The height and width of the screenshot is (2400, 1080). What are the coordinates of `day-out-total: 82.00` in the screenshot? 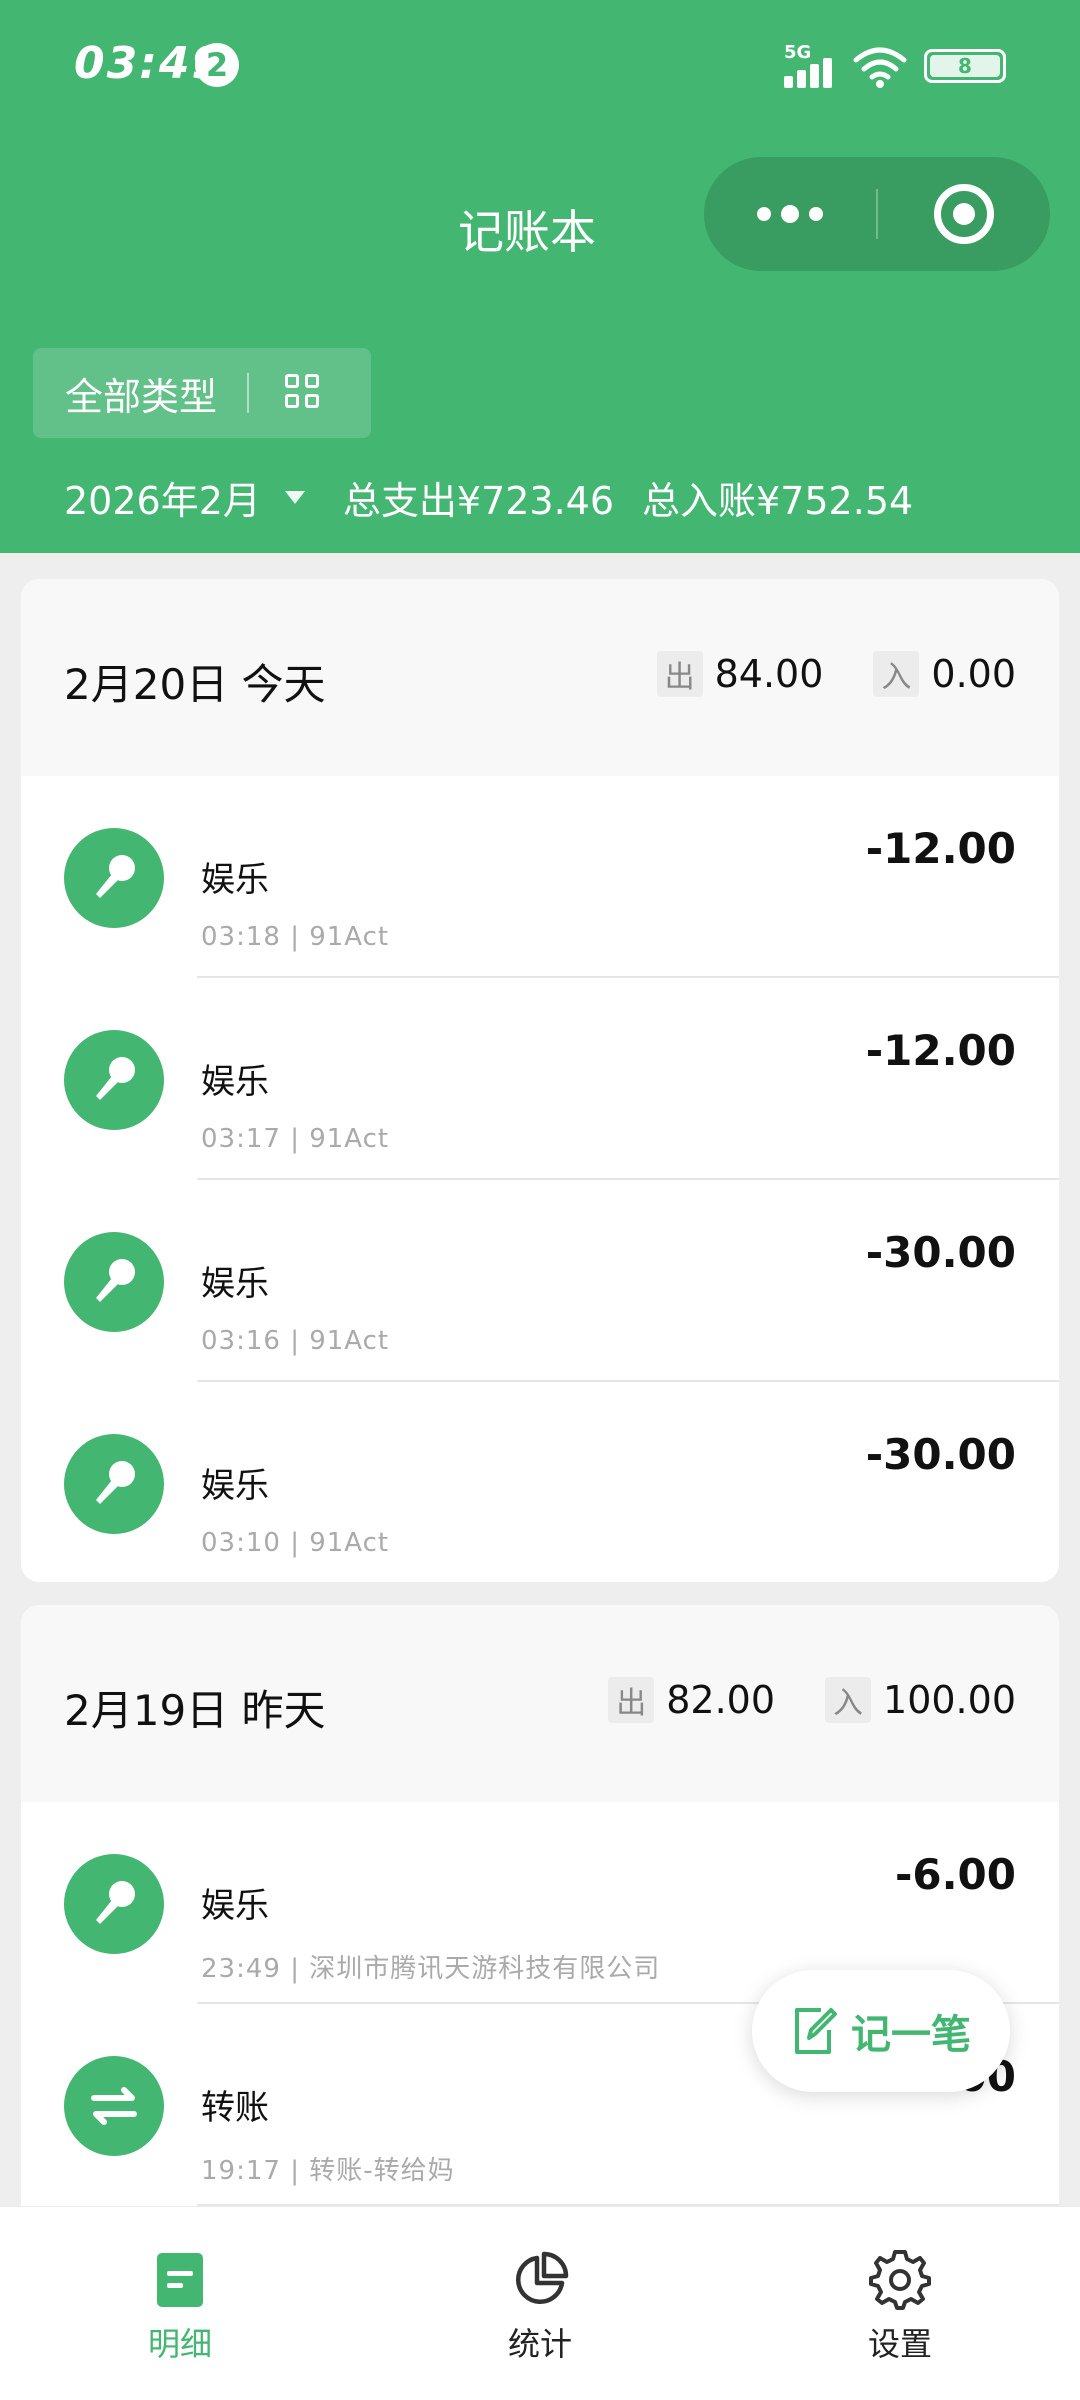 It's located at (721, 1700).